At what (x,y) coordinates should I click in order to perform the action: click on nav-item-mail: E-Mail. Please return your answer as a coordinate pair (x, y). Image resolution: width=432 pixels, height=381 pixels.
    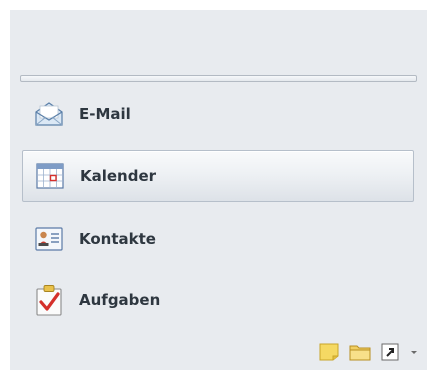
    Looking at the image, I should click on (218, 114).